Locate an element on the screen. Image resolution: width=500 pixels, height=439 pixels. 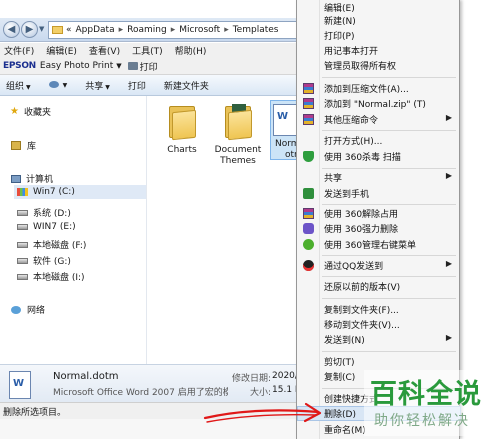
phone-icon is located at coordinates (308, 193).